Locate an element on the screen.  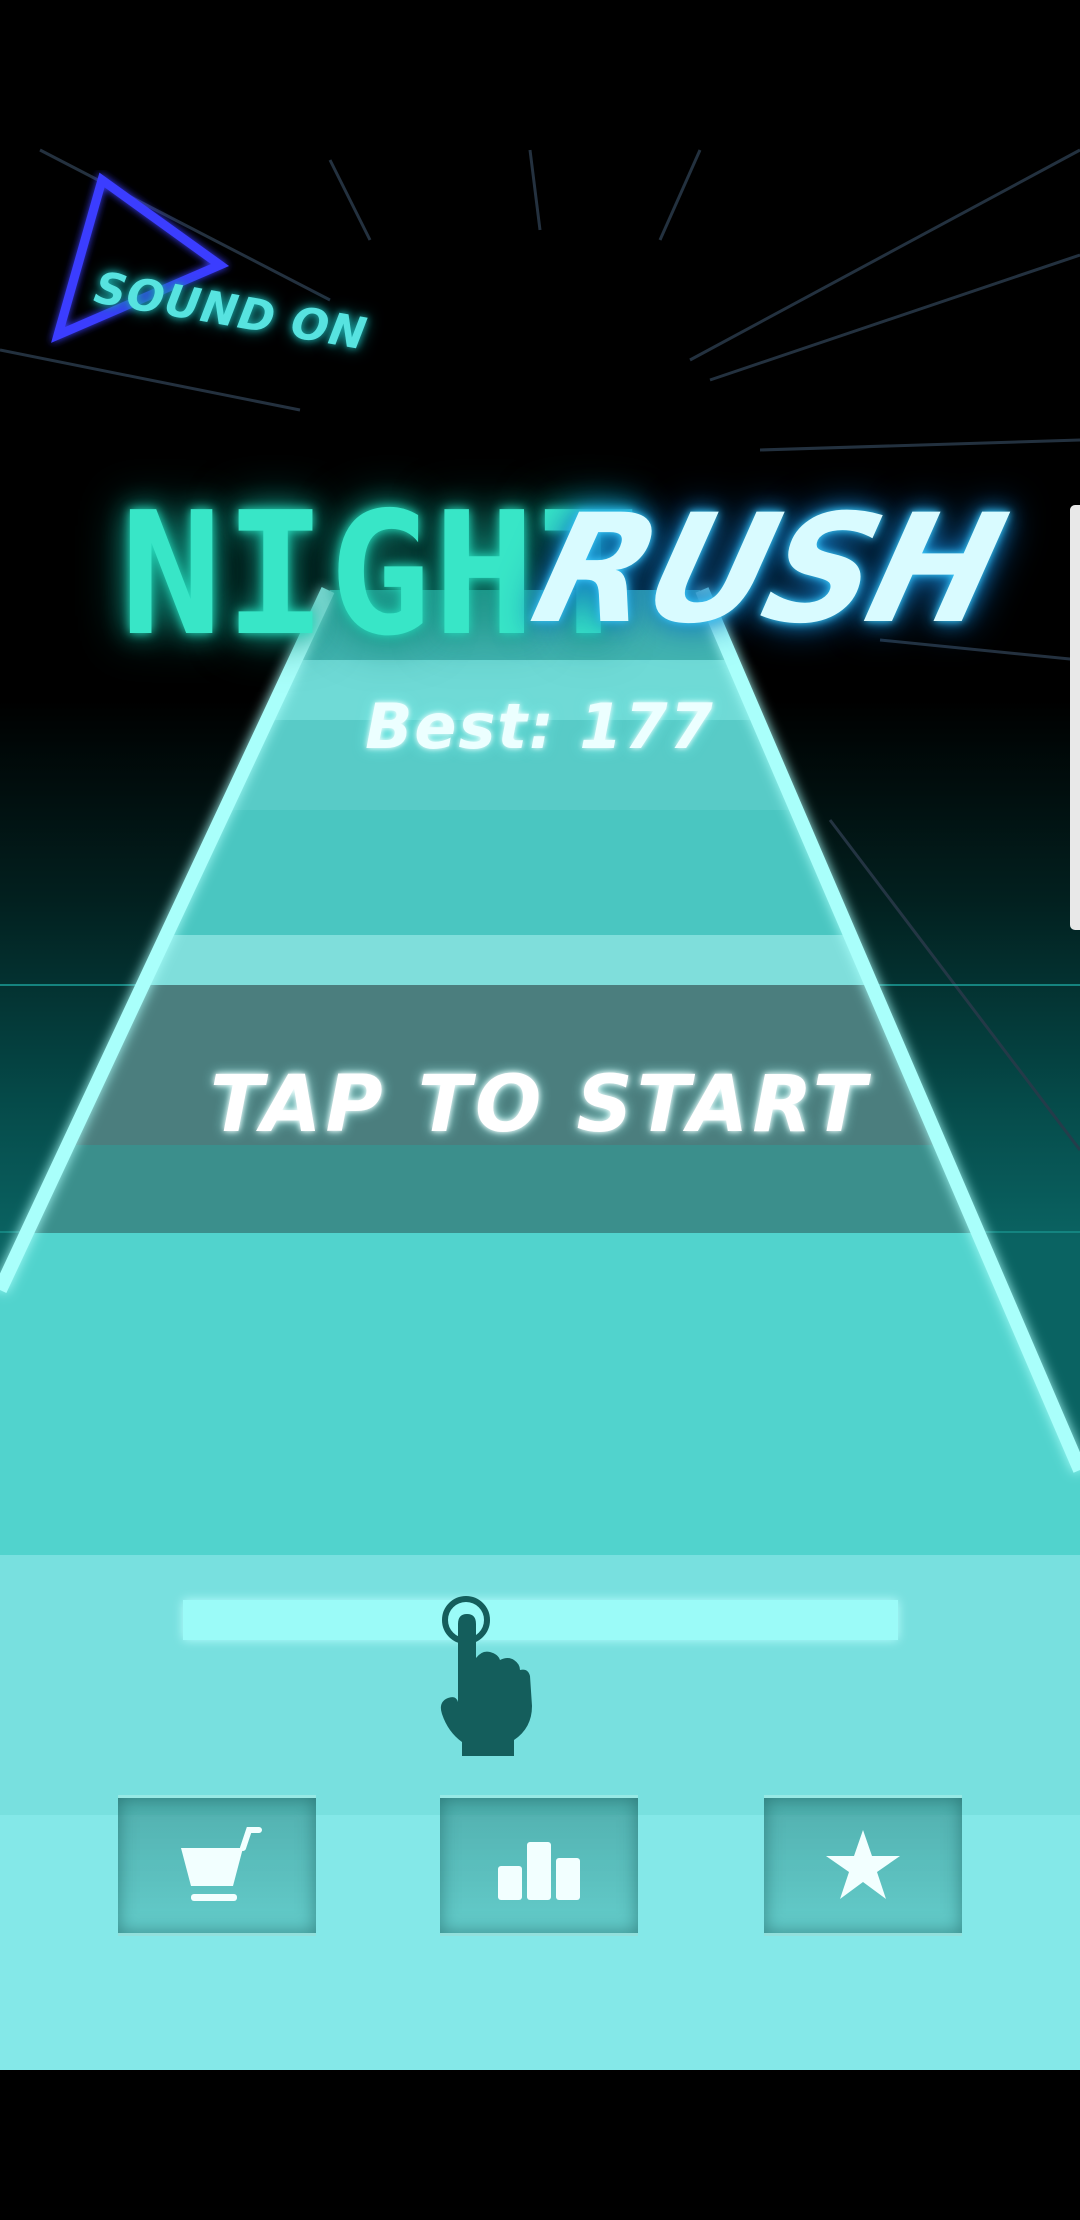
shop-button is located at coordinates (217, 1865).